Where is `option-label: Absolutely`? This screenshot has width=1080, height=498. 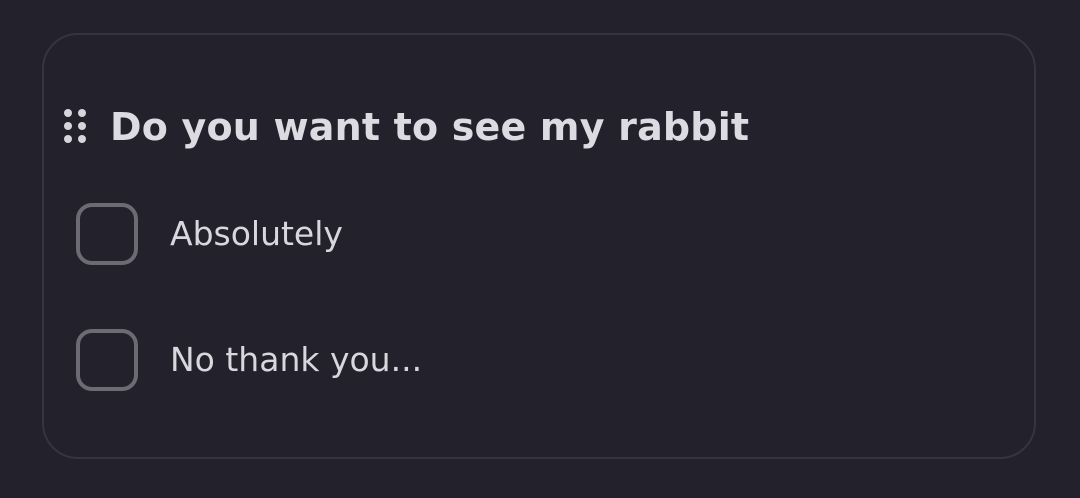
option-label: Absolutely is located at coordinates (256, 233).